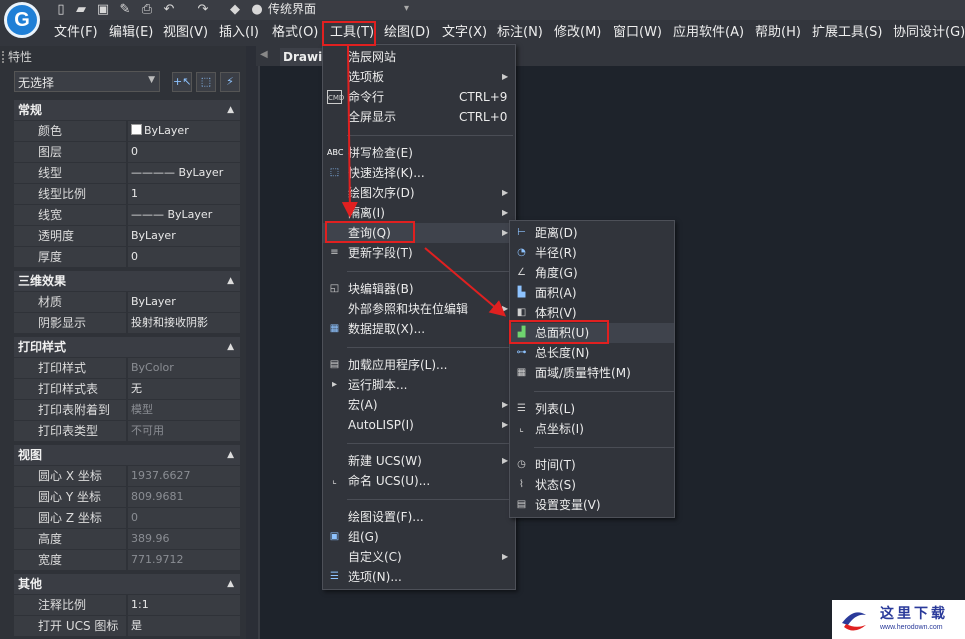 The width and height of the screenshot is (965, 639). Describe the element at coordinates (419, 77) in the screenshot. I see `menu-item-palettes: 选项板 ▶` at that location.